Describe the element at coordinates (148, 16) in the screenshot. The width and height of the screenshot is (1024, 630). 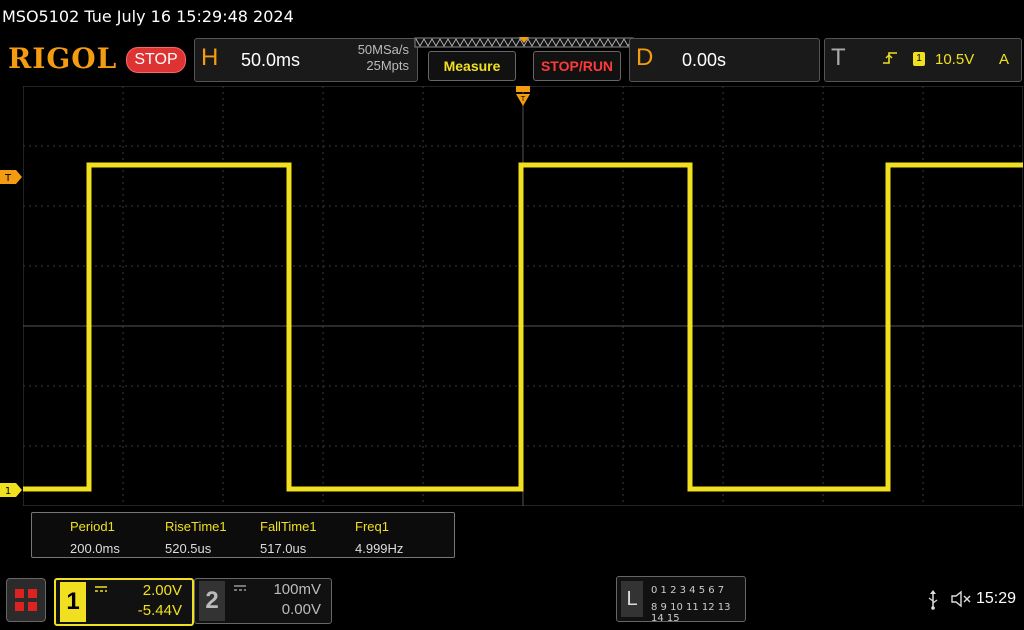
I see `model-datetime: MSO5102 Tue July 16 15:29:48 2024` at that location.